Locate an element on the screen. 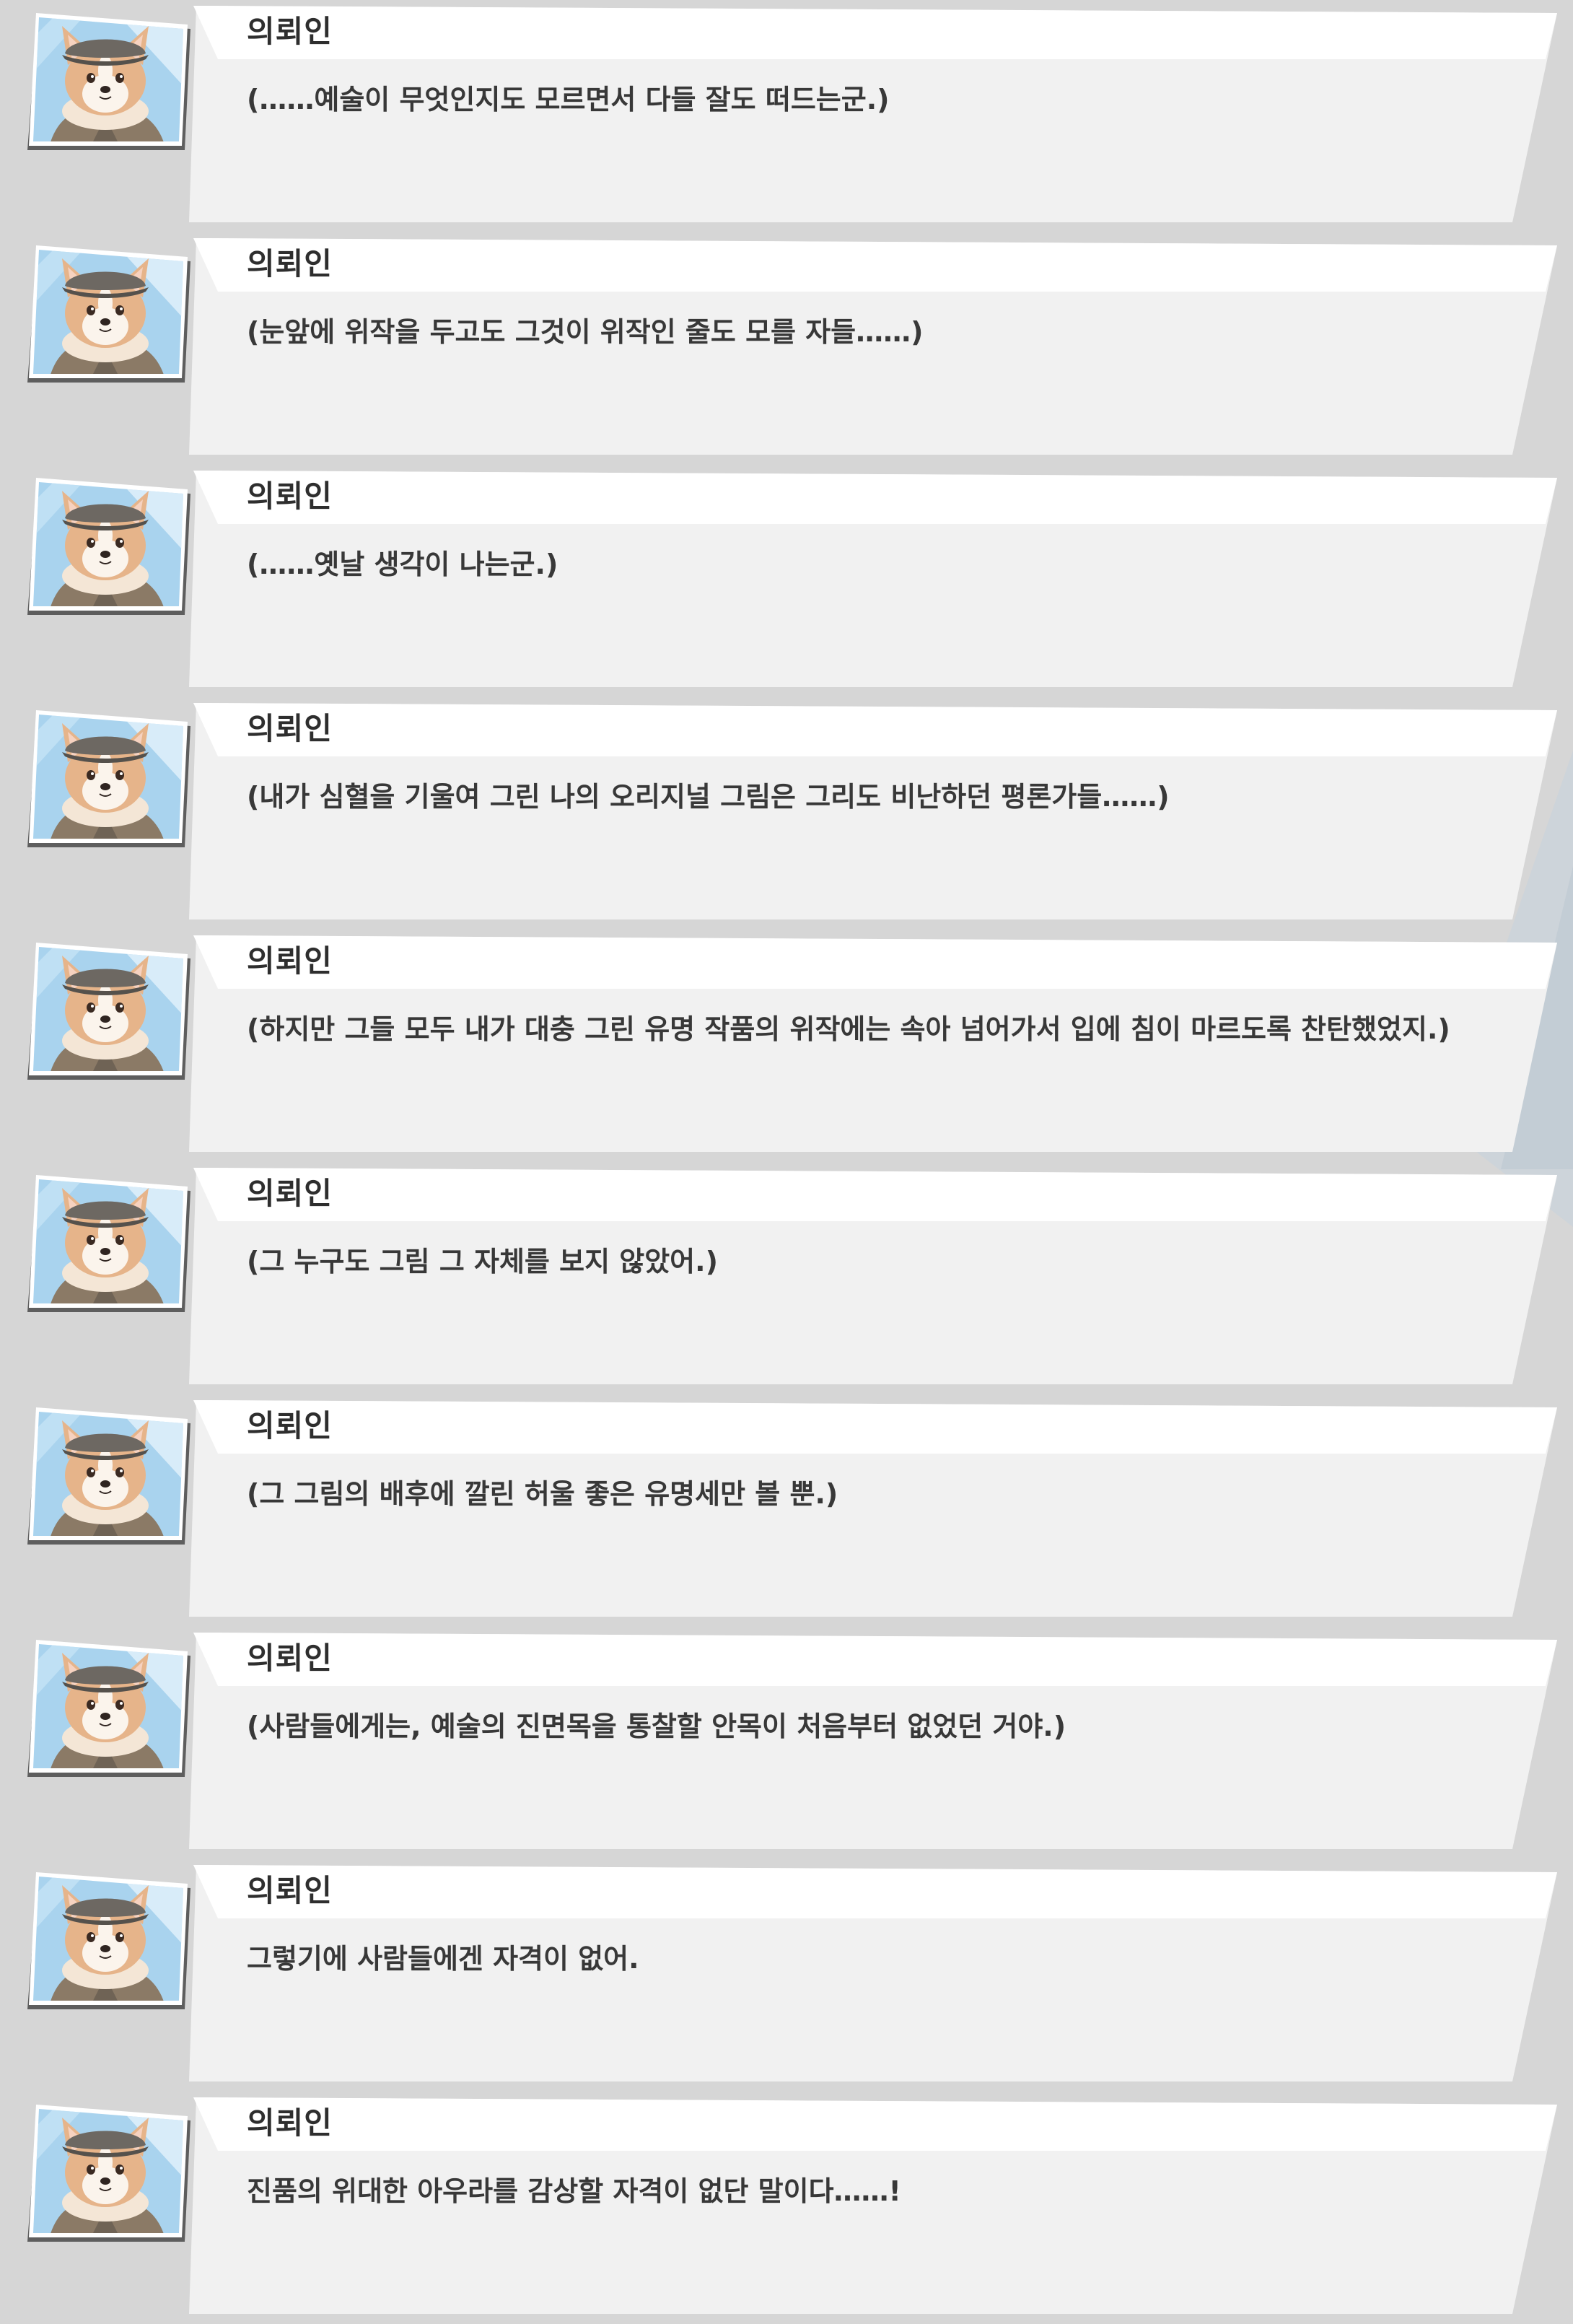 The width and height of the screenshot is (1573, 2324). dialogue-bubble: 의뢰인 그렇기에 사람들에겐 자격이 없어. is located at coordinates (873, 1973).